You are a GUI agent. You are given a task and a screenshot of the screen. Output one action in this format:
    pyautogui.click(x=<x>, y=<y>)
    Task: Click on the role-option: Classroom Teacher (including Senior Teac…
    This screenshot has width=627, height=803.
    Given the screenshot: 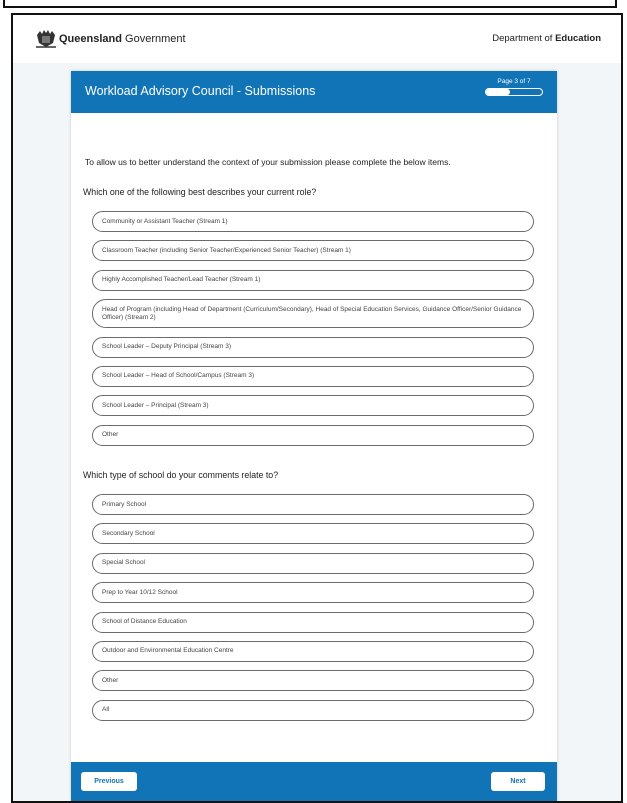 What is the action you would take?
    pyautogui.click(x=313, y=251)
    